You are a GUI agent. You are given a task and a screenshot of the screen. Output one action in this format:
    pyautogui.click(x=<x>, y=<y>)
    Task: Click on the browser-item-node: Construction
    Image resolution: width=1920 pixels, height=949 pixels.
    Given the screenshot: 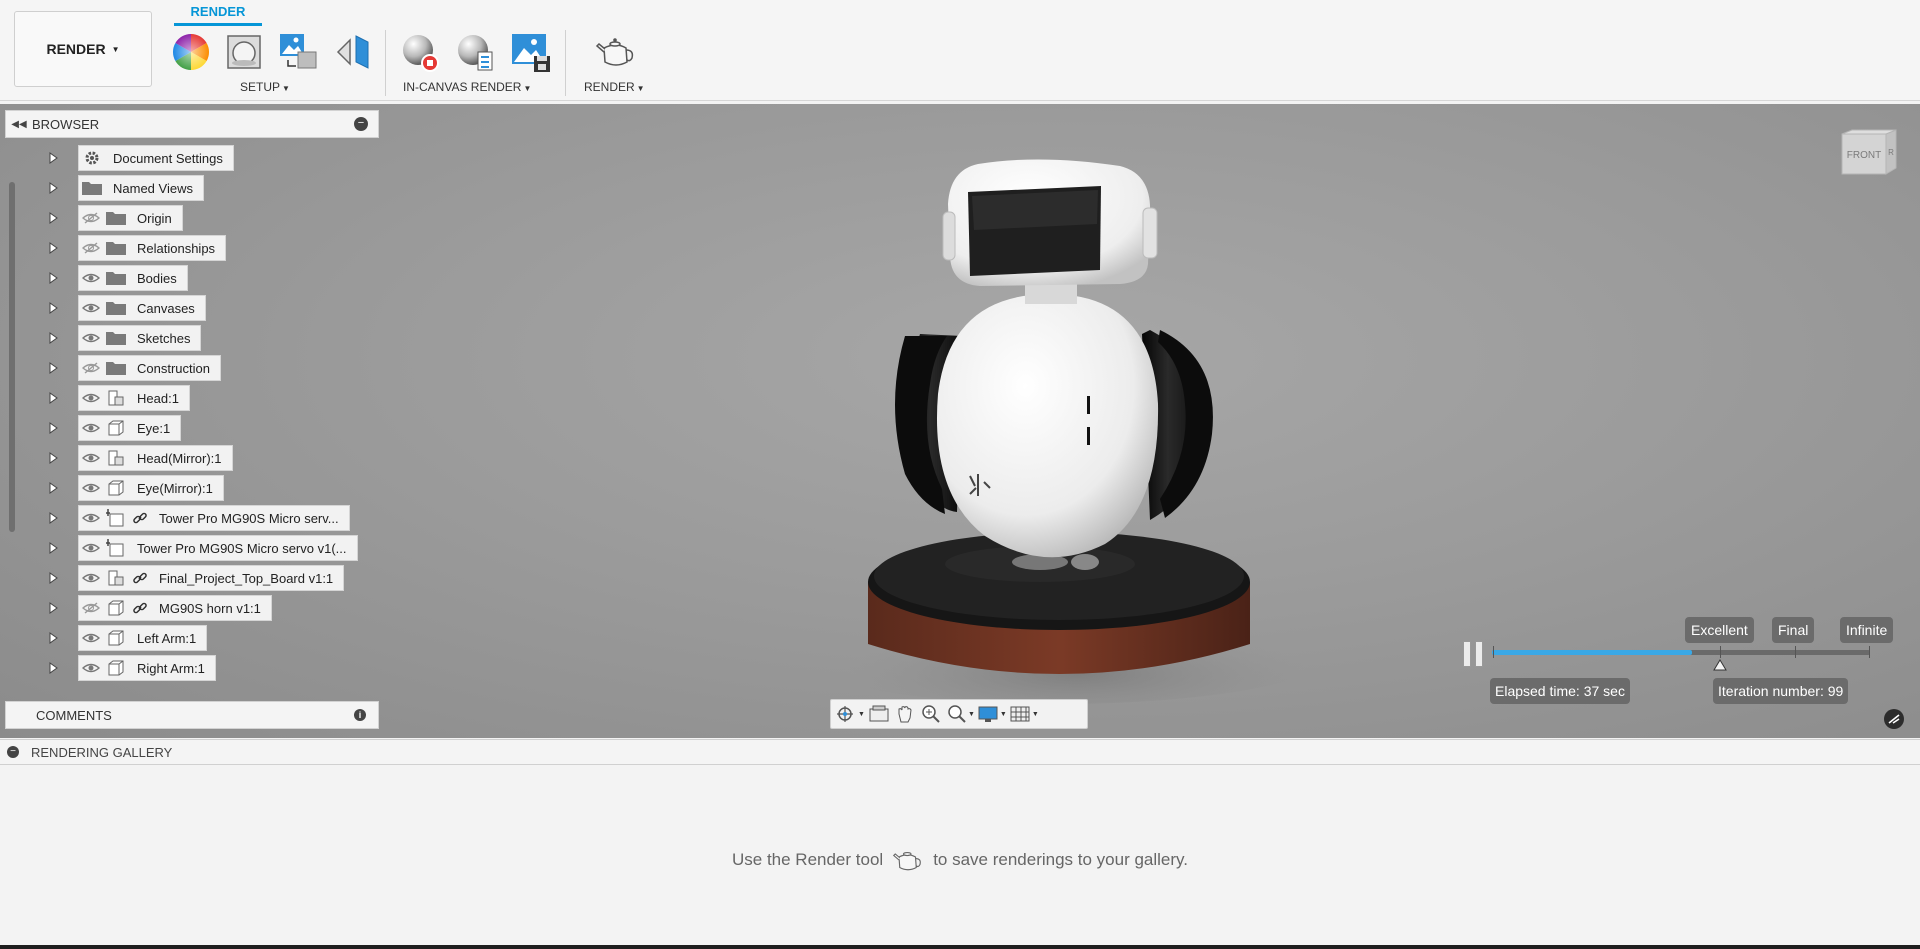 What is the action you would take?
    pyautogui.click(x=149, y=368)
    